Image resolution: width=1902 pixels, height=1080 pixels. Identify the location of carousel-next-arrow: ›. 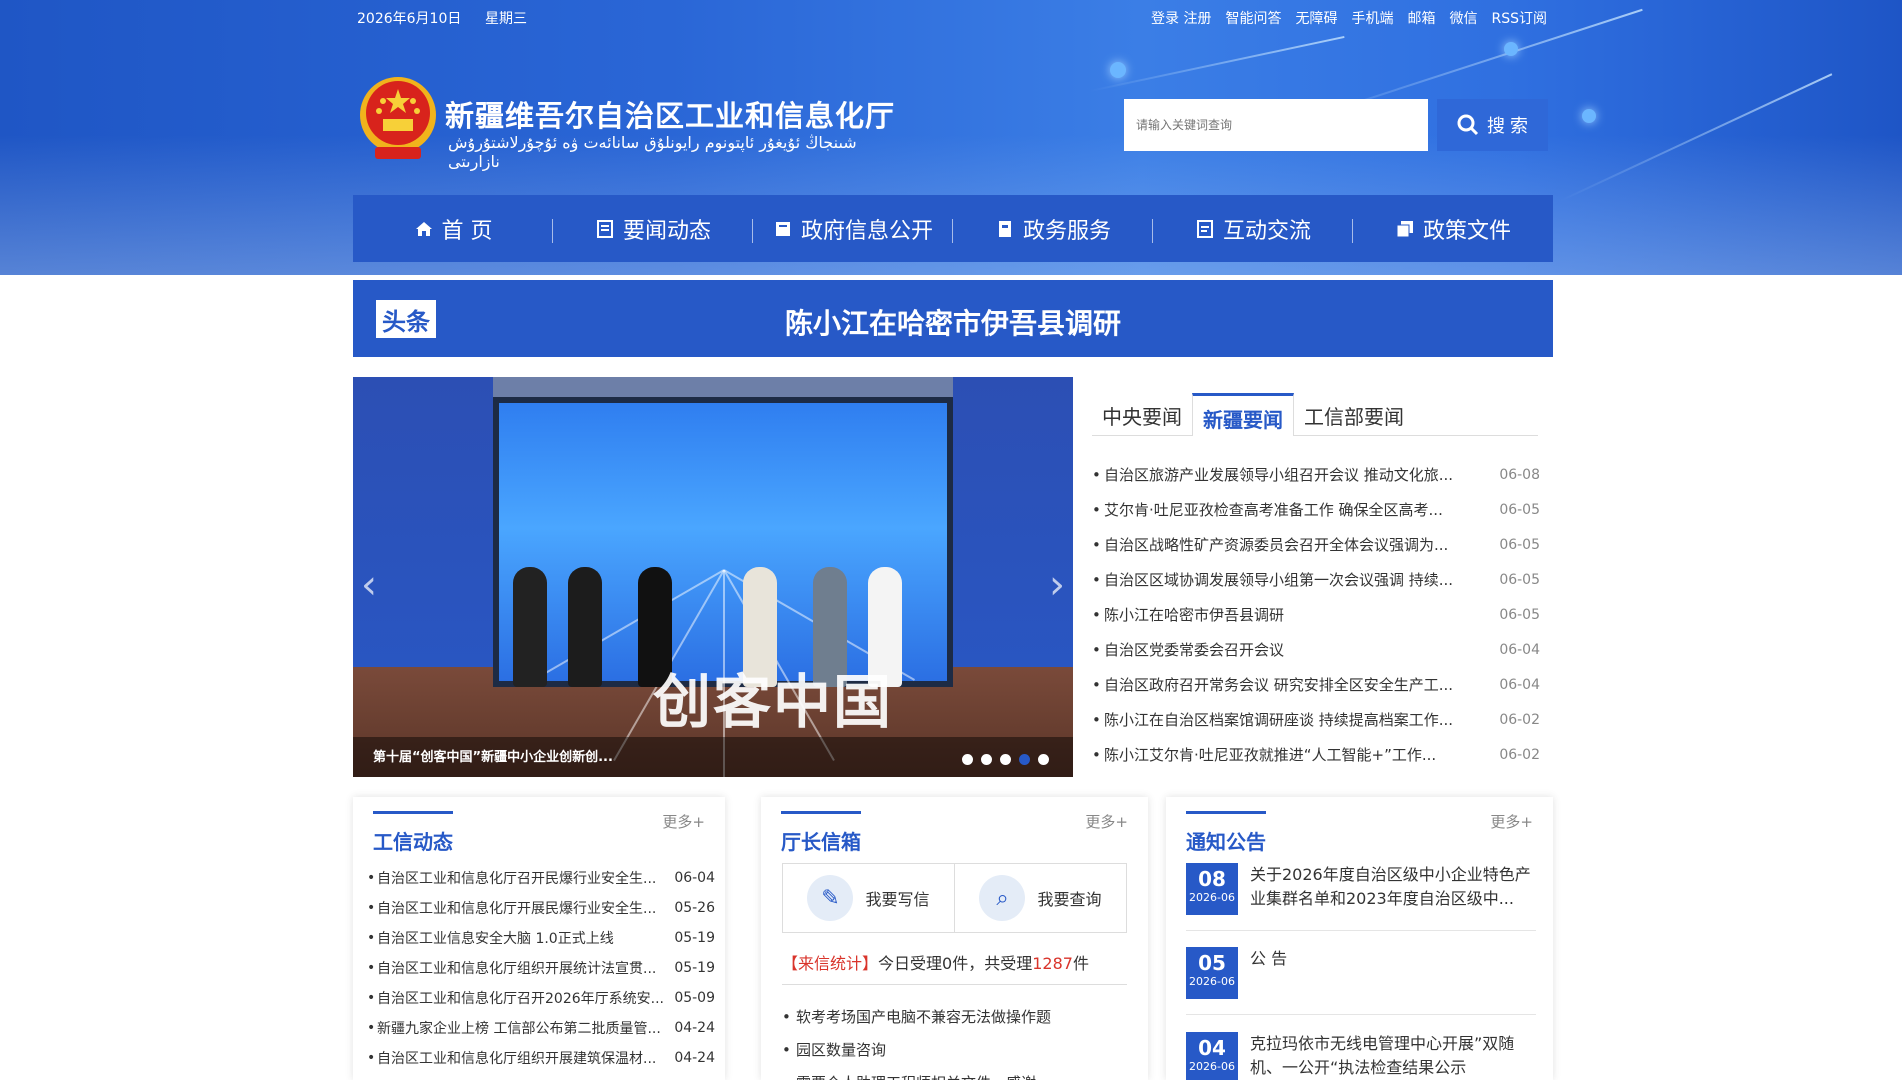
(1057, 585).